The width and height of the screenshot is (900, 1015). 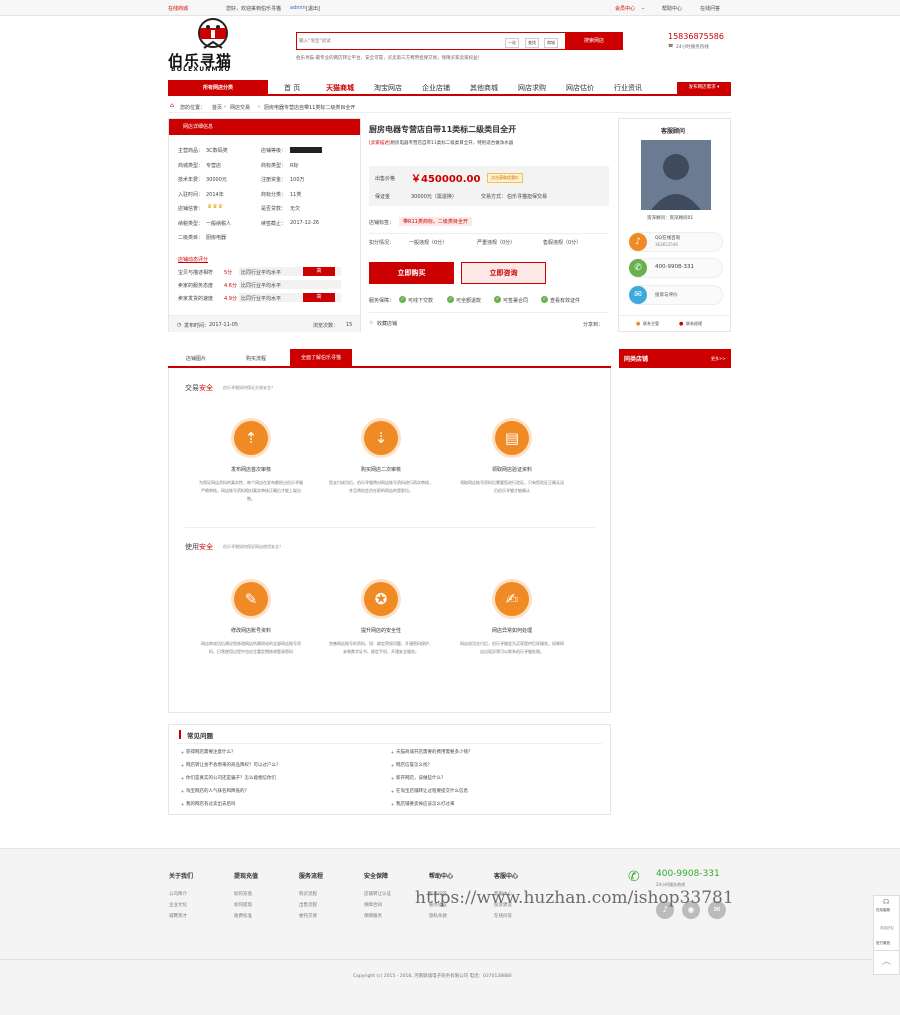 What do you see at coordinates (296, 194) in the screenshot?
I see `detail-value: 11类` at bounding box center [296, 194].